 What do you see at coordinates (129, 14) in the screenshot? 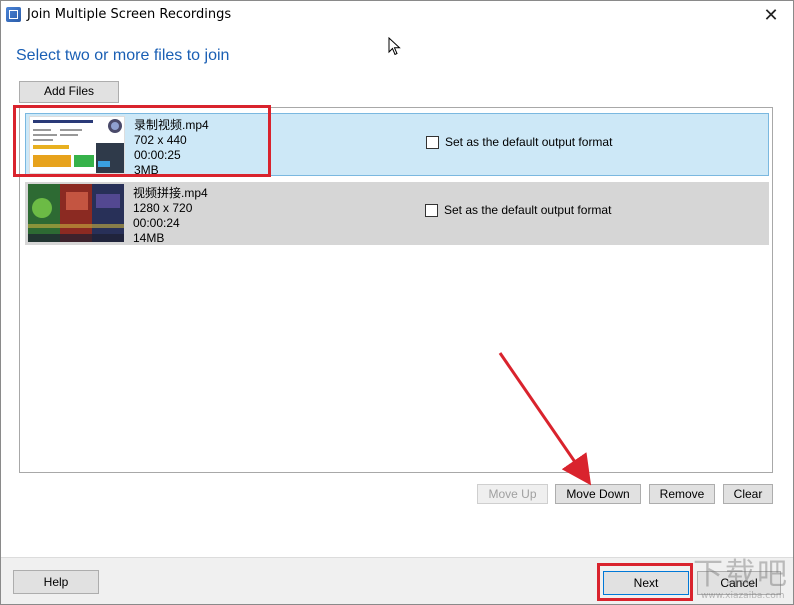
I see `window-title: Join Multiple Screen Recordings` at bounding box center [129, 14].